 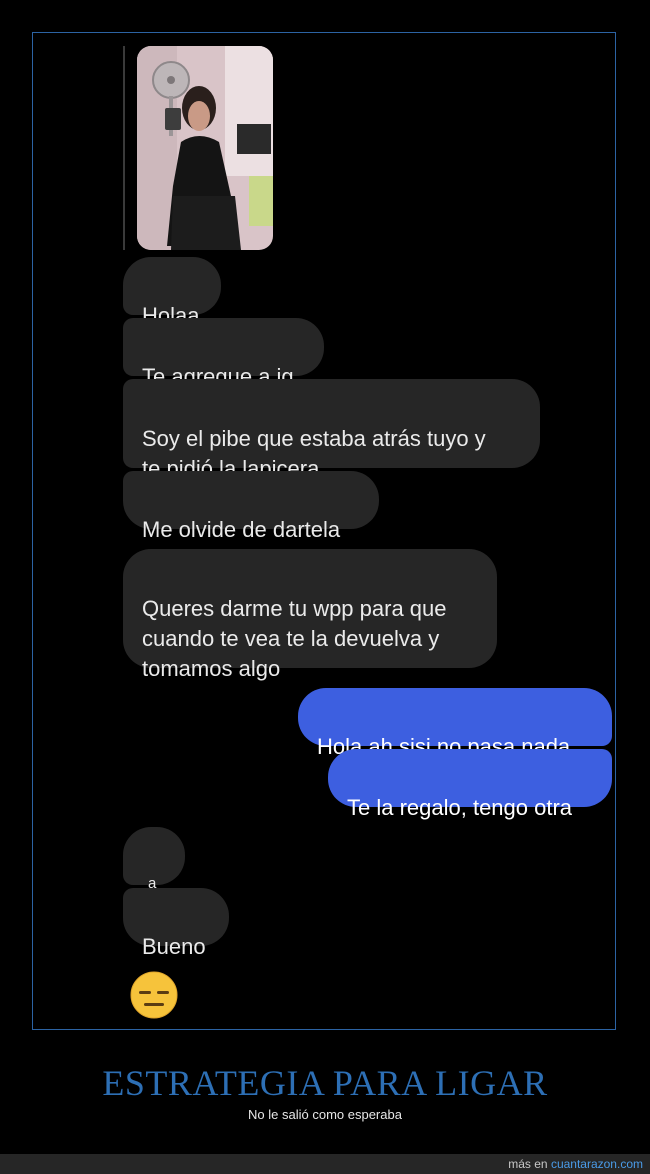 What do you see at coordinates (325, 1083) in the screenshot?
I see `page-title: ESTRATEGIA PARA LIGAR` at bounding box center [325, 1083].